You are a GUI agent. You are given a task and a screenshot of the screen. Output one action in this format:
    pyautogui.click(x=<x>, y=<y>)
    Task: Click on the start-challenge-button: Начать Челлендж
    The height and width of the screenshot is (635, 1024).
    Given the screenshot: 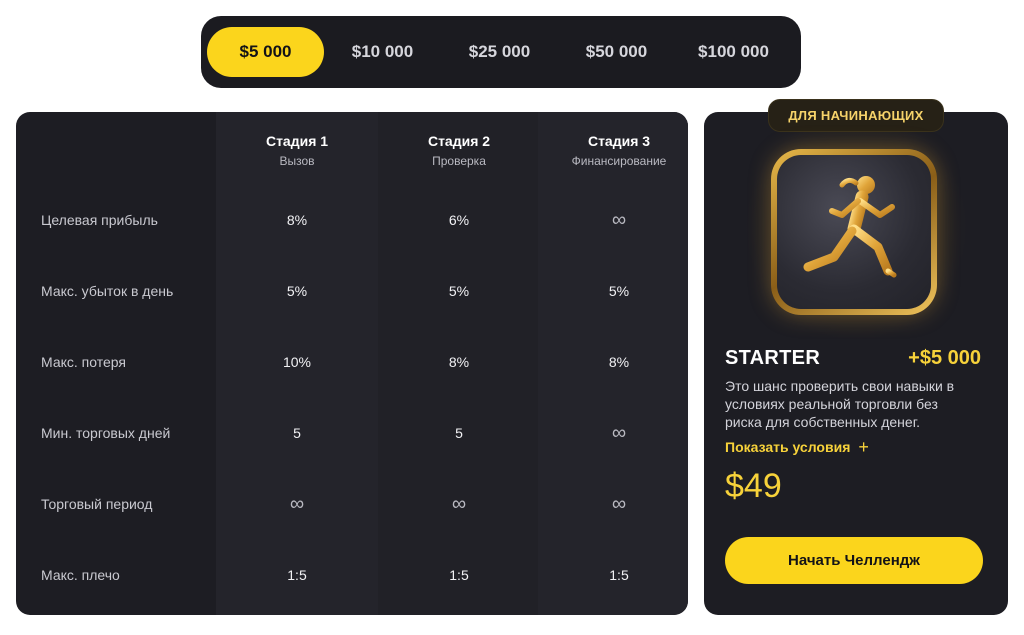 What is the action you would take?
    pyautogui.click(x=854, y=560)
    